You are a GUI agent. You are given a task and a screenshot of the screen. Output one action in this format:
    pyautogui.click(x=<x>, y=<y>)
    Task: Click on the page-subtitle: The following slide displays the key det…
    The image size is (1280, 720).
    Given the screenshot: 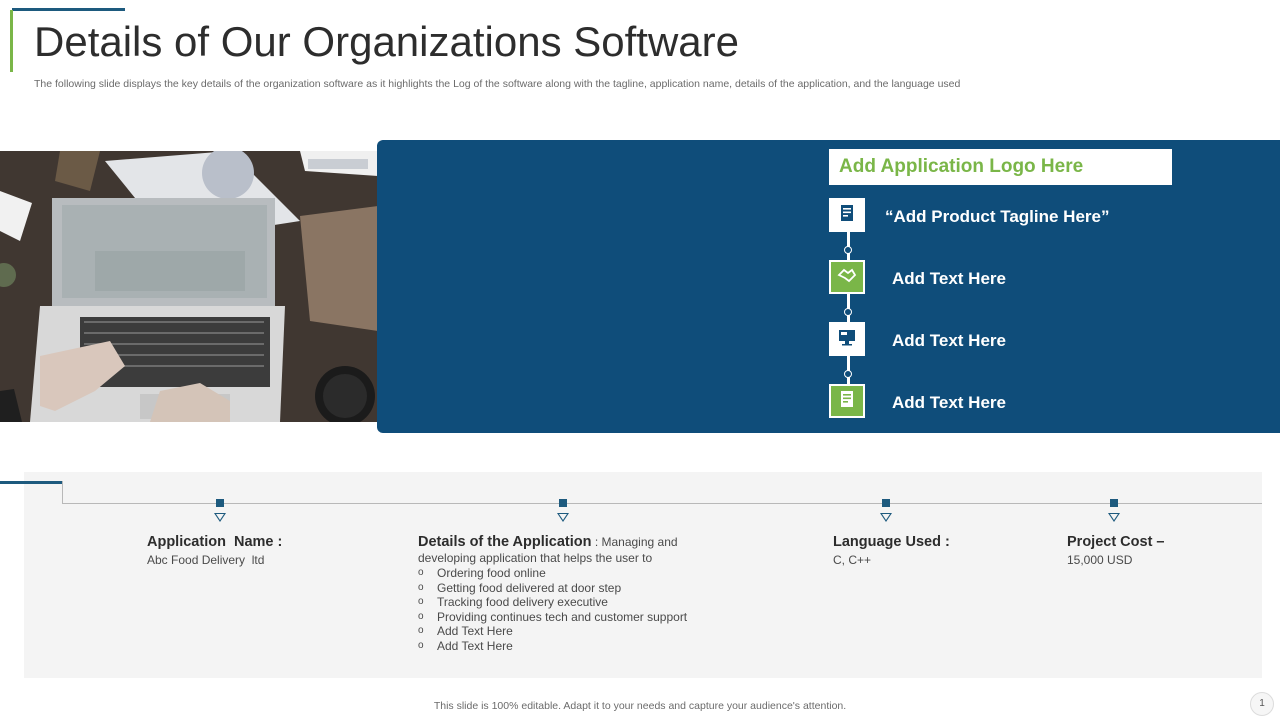 What is the action you would take?
    pyautogui.click(x=497, y=84)
    